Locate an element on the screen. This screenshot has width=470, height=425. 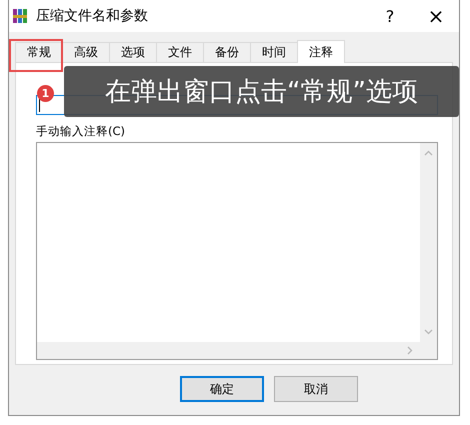
tab: 注释 is located at coordinates (321, 51).